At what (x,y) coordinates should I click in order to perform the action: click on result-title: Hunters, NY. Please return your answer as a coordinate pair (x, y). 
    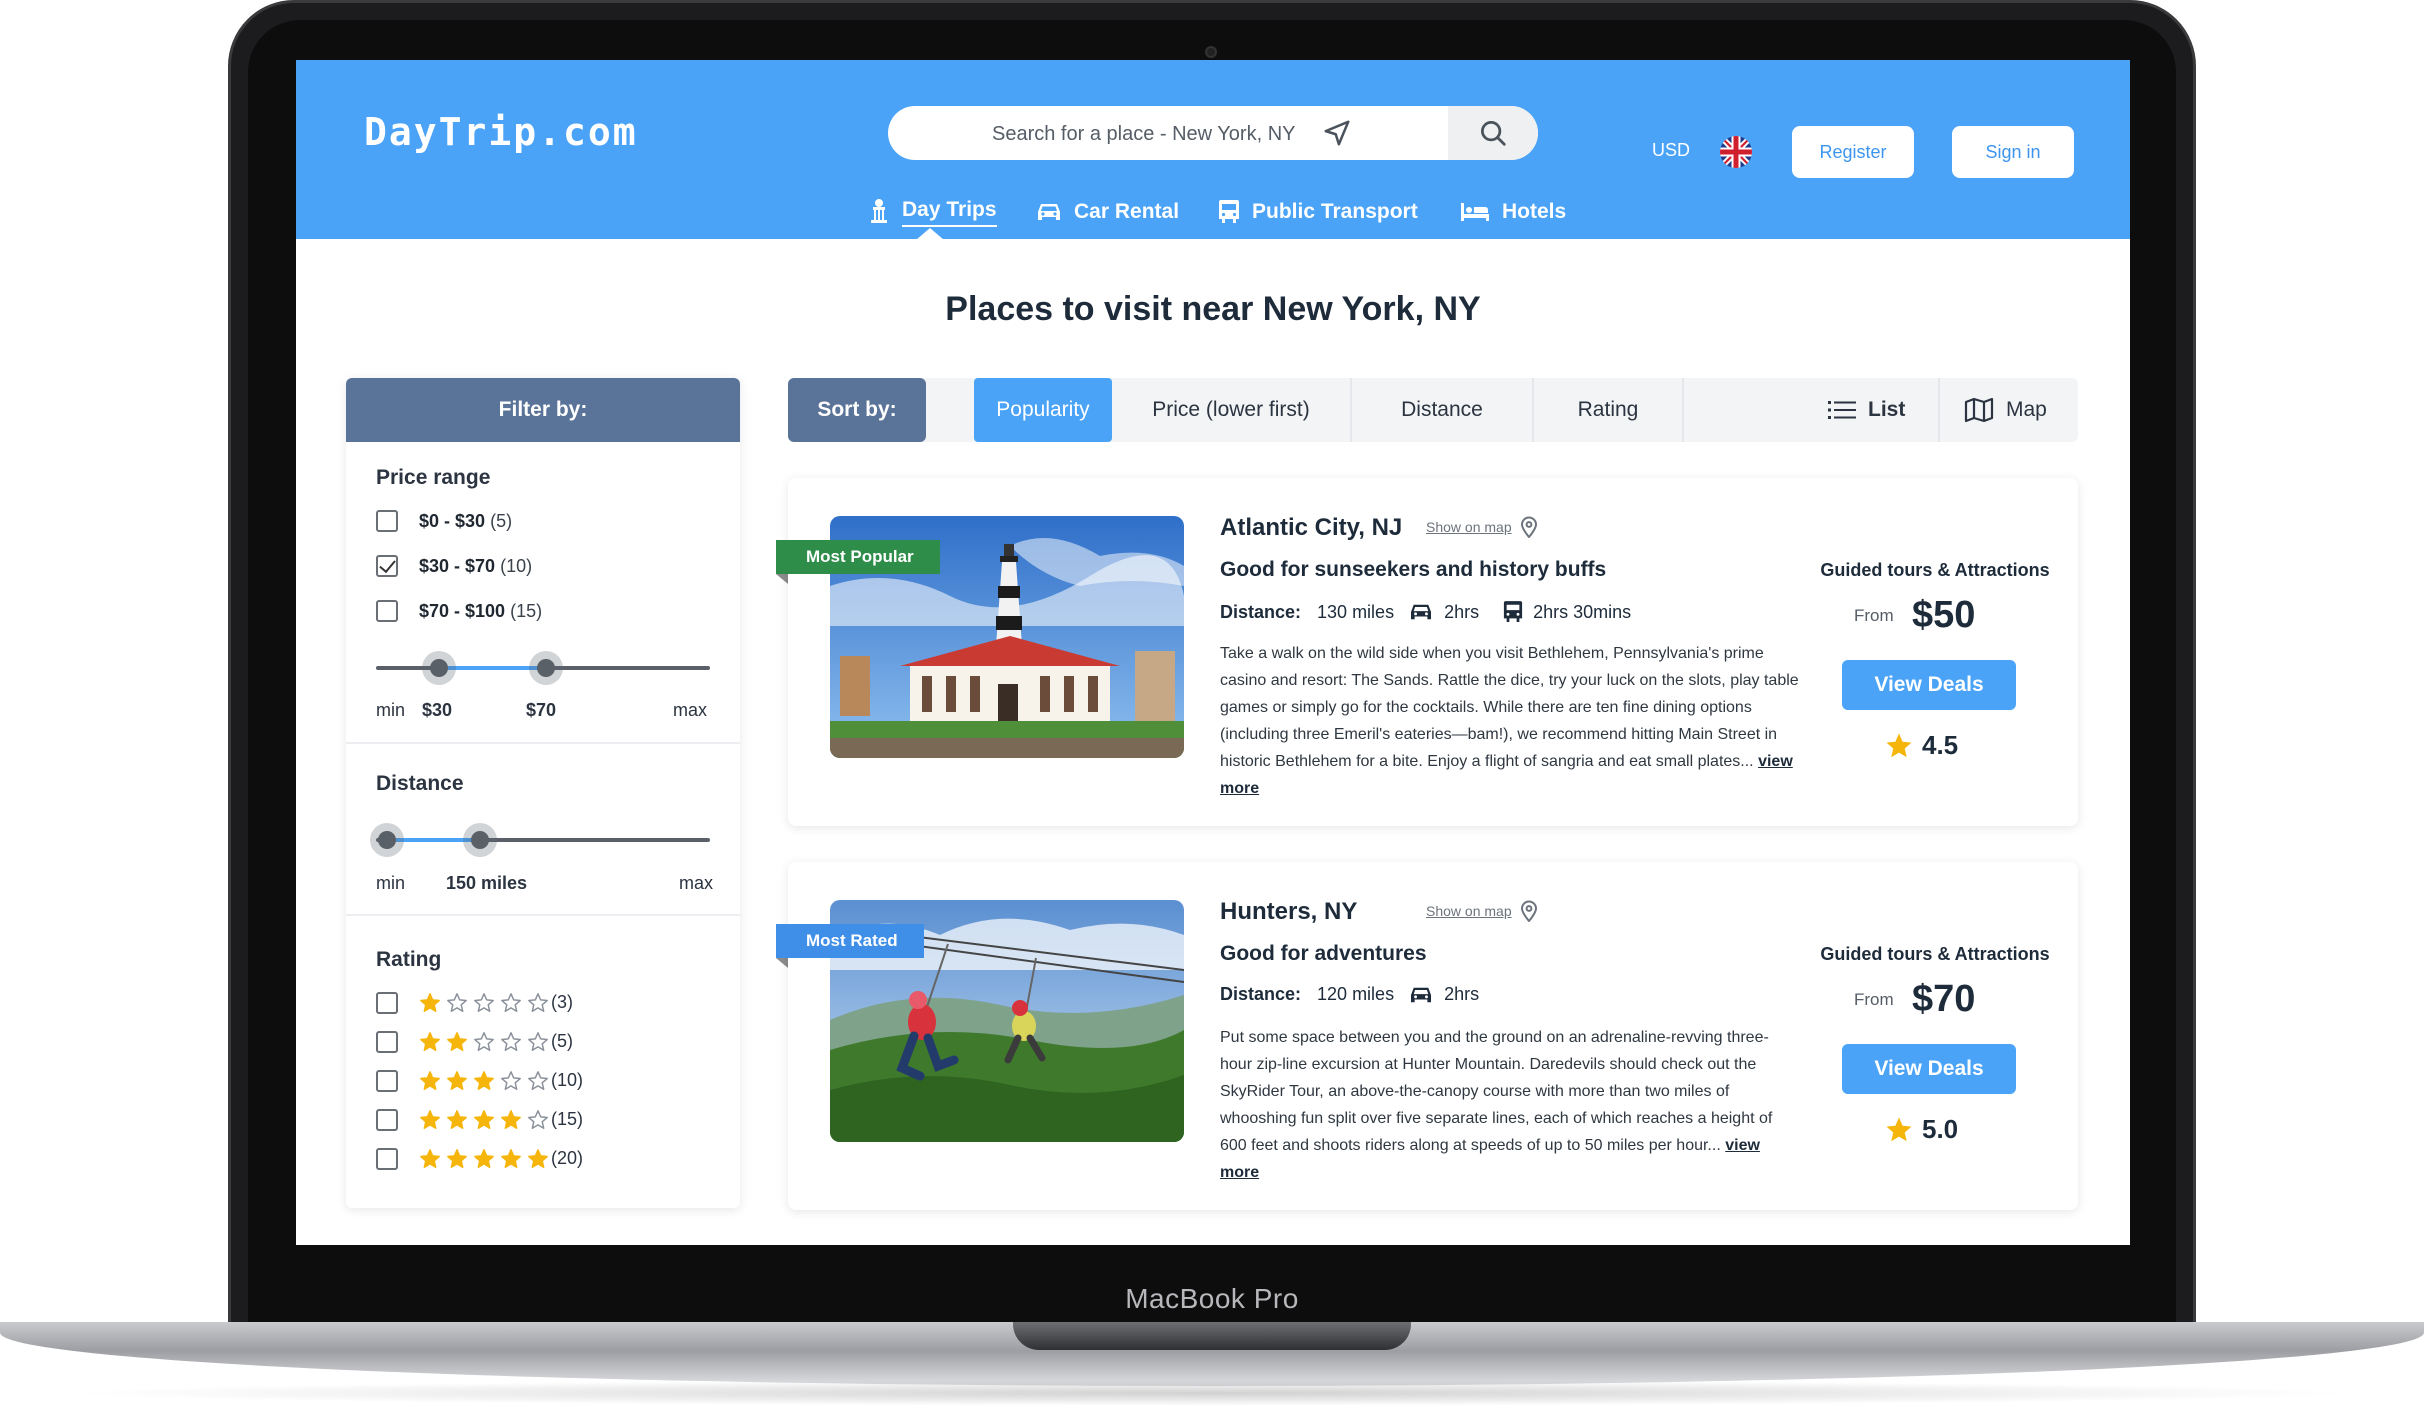
    Looking at the image, I should click on (1288, 912).